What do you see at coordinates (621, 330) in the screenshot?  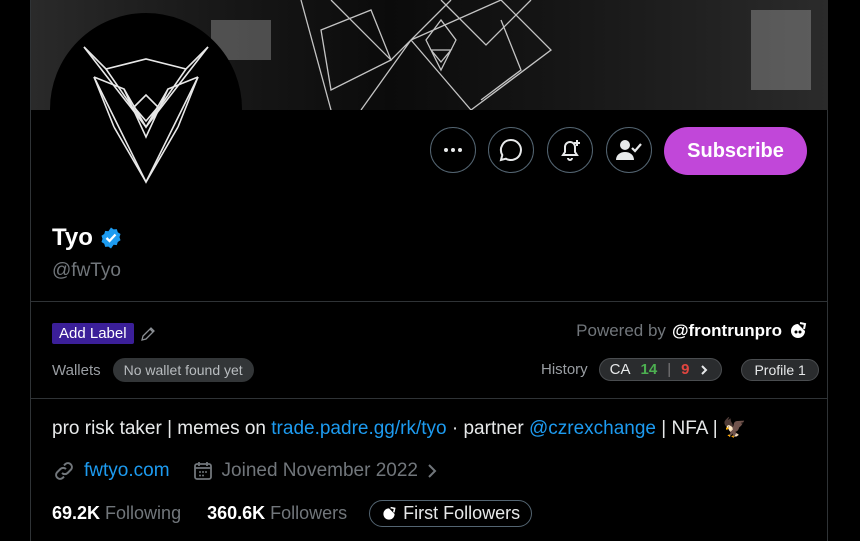 I see `powered-by-label: Powered by` at bounding box center [621, 330].